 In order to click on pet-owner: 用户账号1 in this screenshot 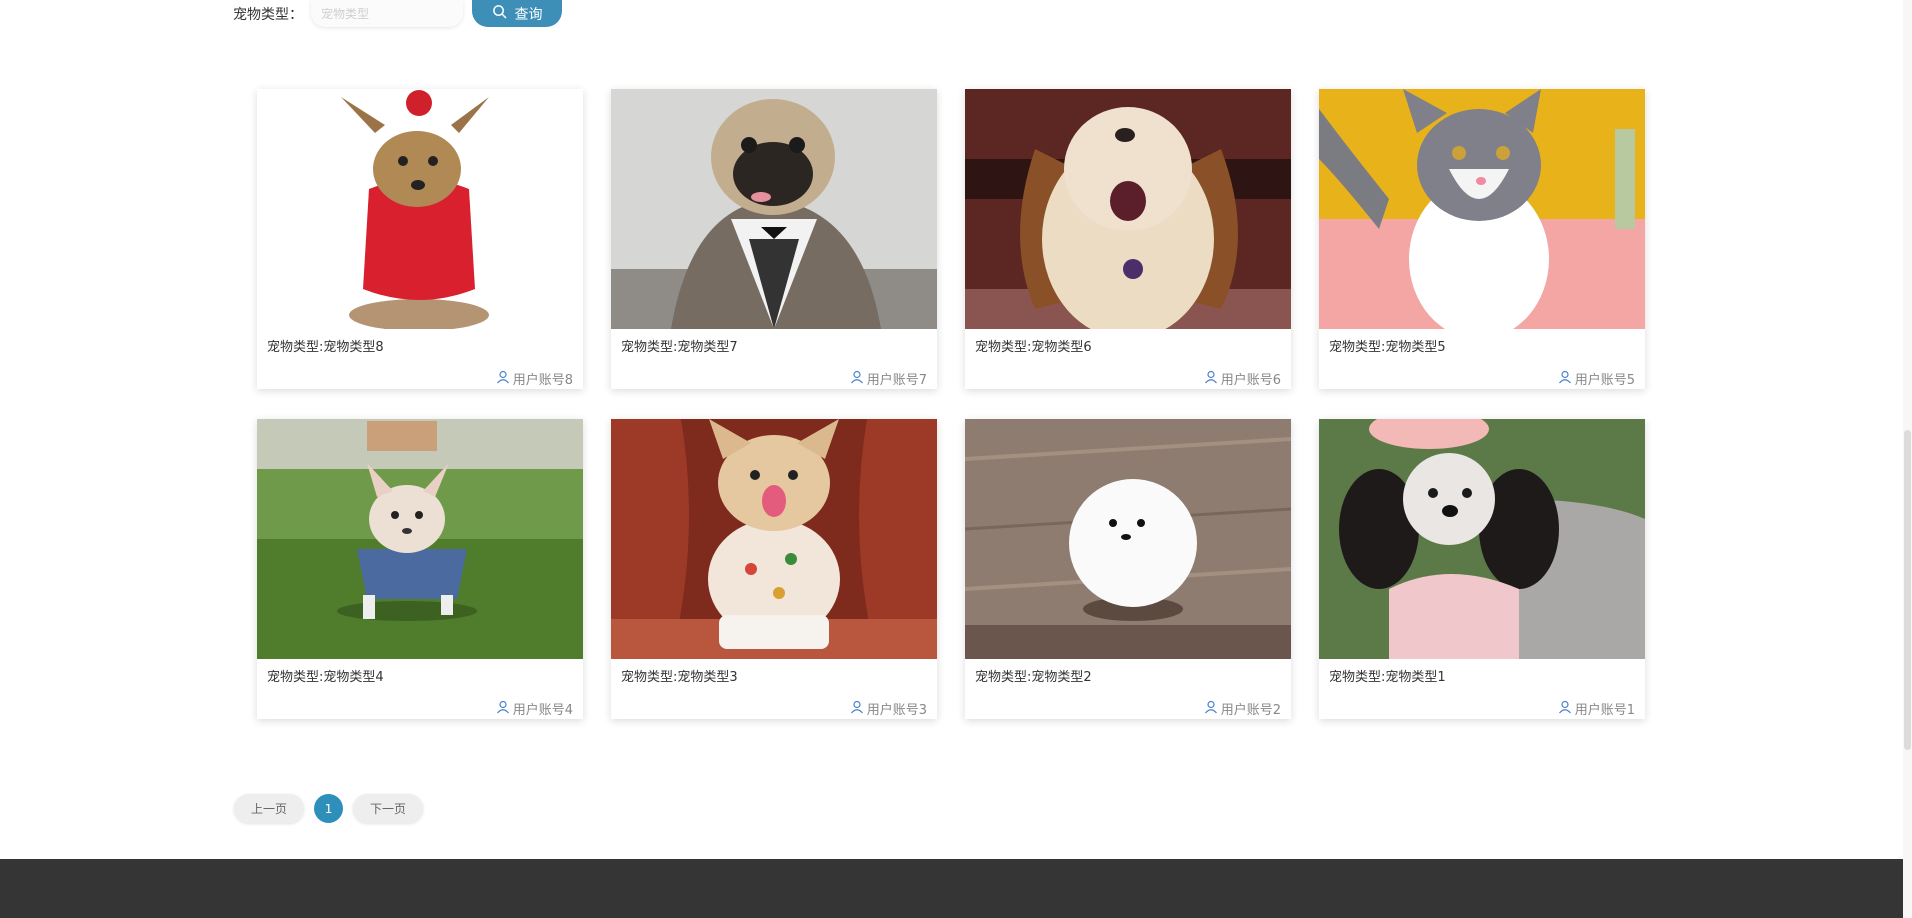, I will do `click(1596, 708)`.